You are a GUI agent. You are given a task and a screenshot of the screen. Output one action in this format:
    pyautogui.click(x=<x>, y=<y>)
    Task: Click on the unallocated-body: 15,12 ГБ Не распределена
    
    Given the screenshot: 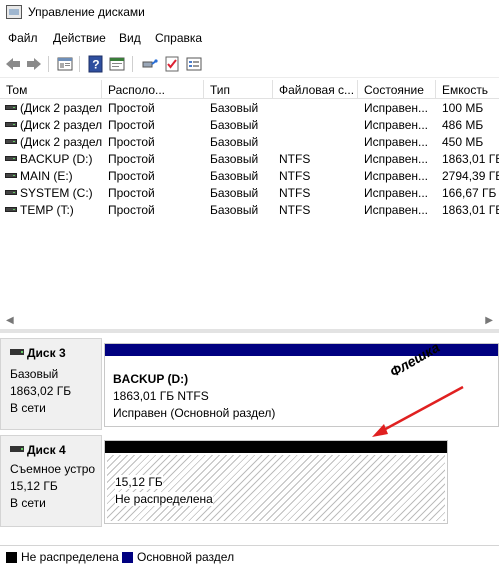 What is the action you would take?
    pyautogui.click(x=276, y=488)
    